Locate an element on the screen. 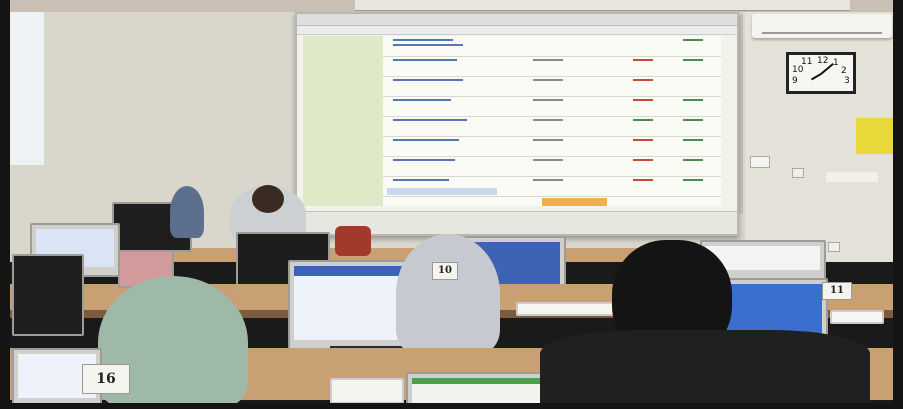  photo-frame-top is located at coordinates (451, 6).